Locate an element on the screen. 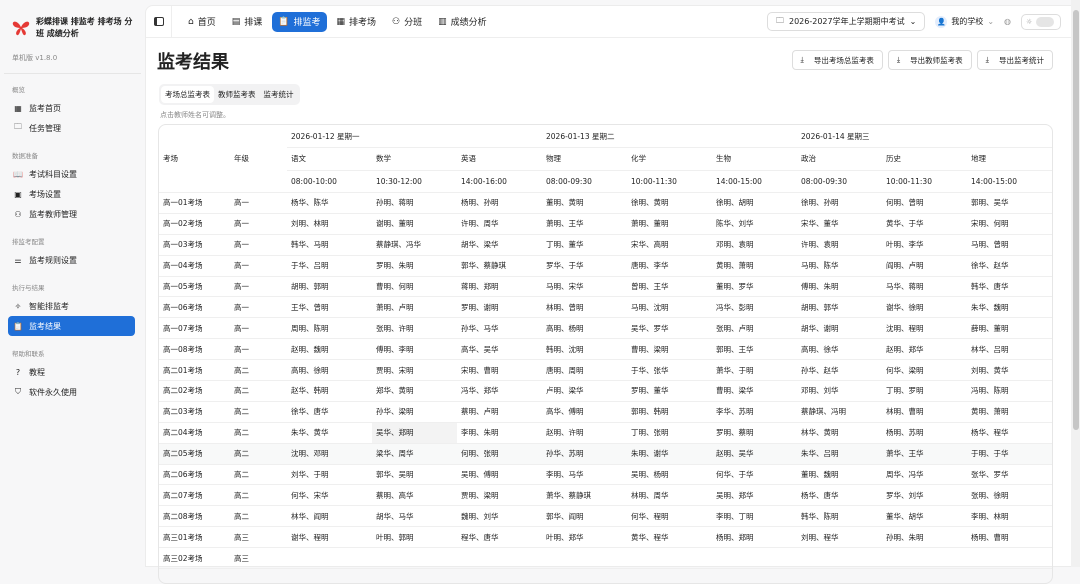  invigilator-cell: 傅明、李明 is located at coordinates (414, 349).